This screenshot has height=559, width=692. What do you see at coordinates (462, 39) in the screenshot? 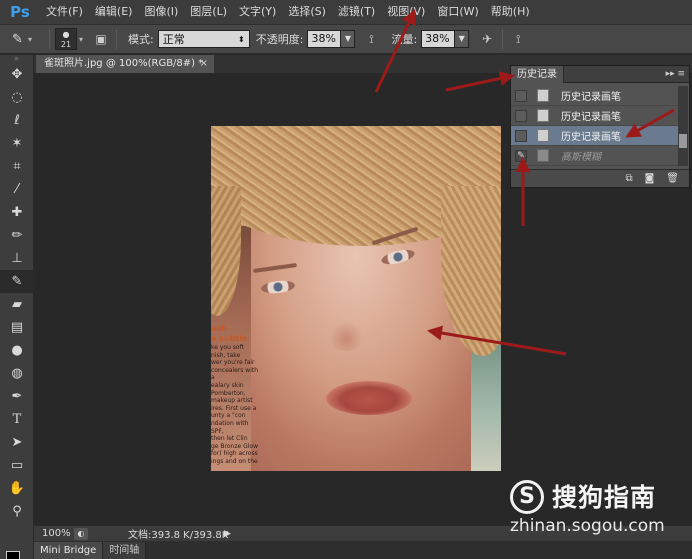
I see `flow-dropdown-arrow: ▼` at bounding box center [462, 39].